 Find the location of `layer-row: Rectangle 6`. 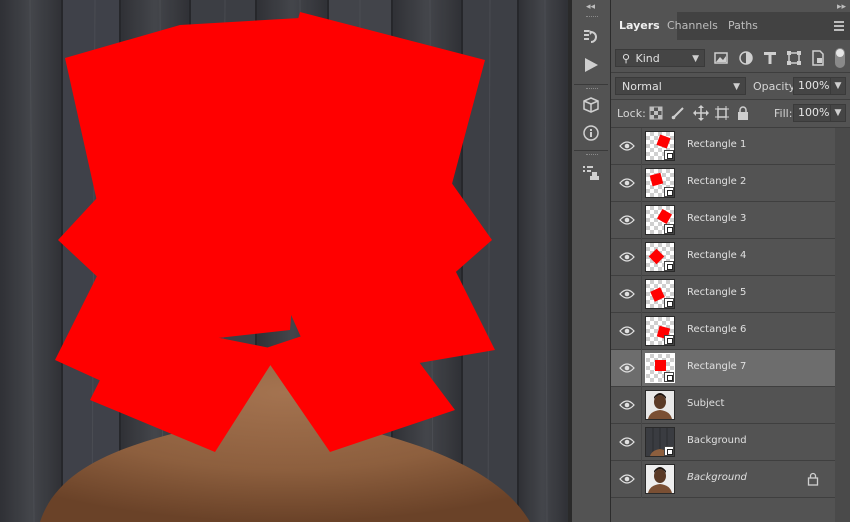

layer-row: Rectangle 6 is located at coordinates (723, 331).